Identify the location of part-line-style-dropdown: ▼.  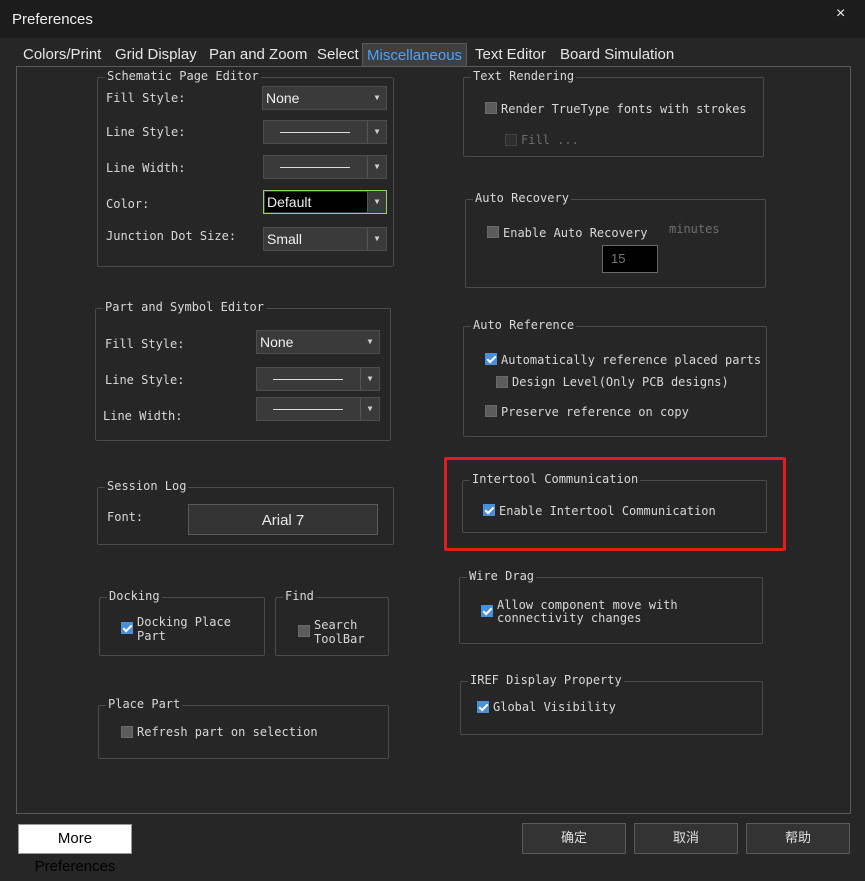
(318, 379).